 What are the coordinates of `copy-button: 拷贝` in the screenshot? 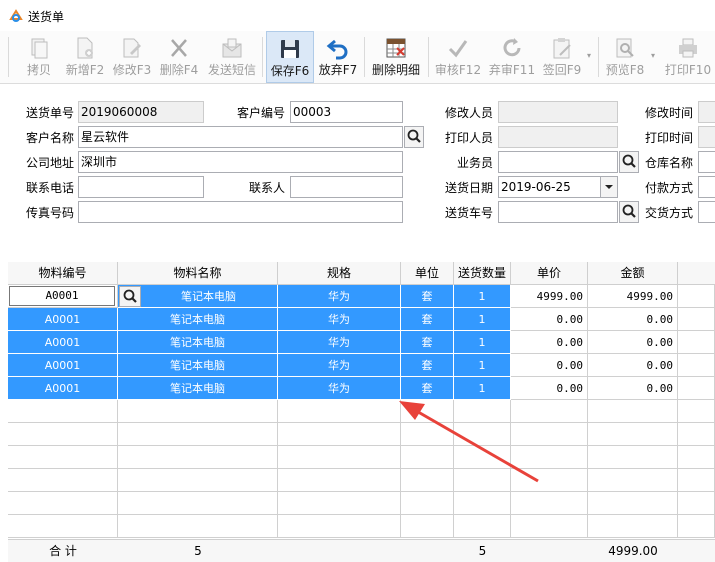 It's located at (39, 57).